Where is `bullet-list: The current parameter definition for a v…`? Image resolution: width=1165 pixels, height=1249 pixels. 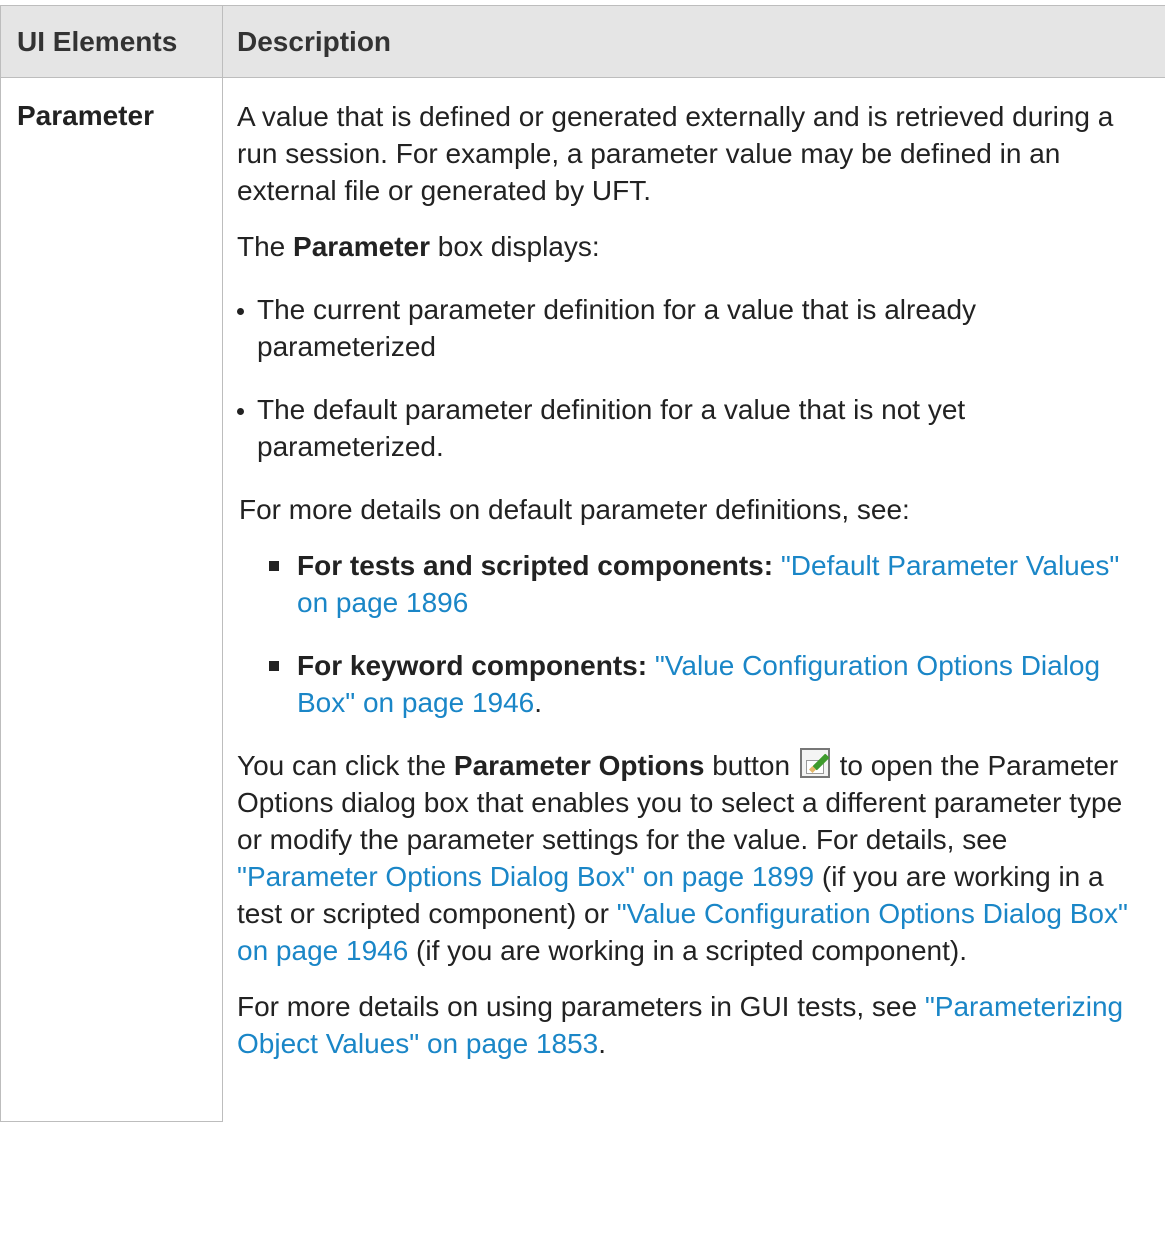 bullet-list: The current parameter definition for a v… is located at coordinates (692, 378).